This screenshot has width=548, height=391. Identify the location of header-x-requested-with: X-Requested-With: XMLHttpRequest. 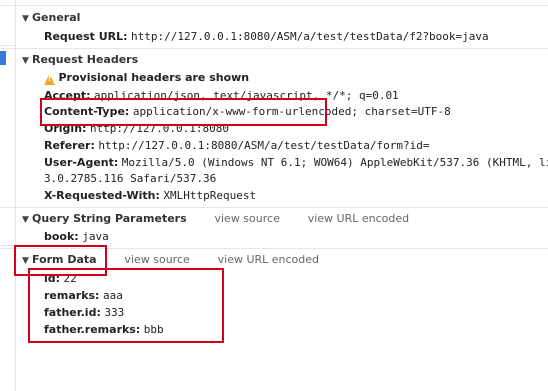
(150, 195).